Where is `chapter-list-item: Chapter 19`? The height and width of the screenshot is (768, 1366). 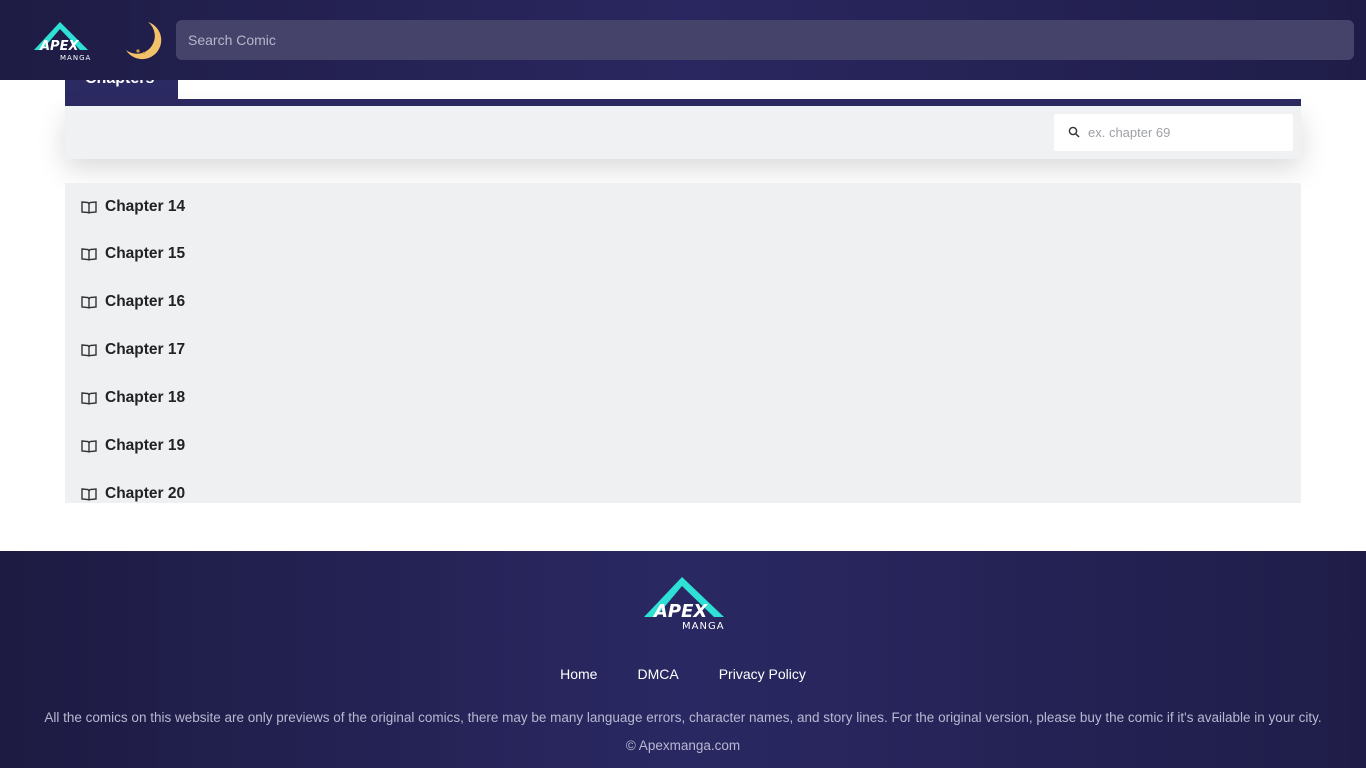
chapter-list-item: Chapter 19 is located at coordinates (683, 446).